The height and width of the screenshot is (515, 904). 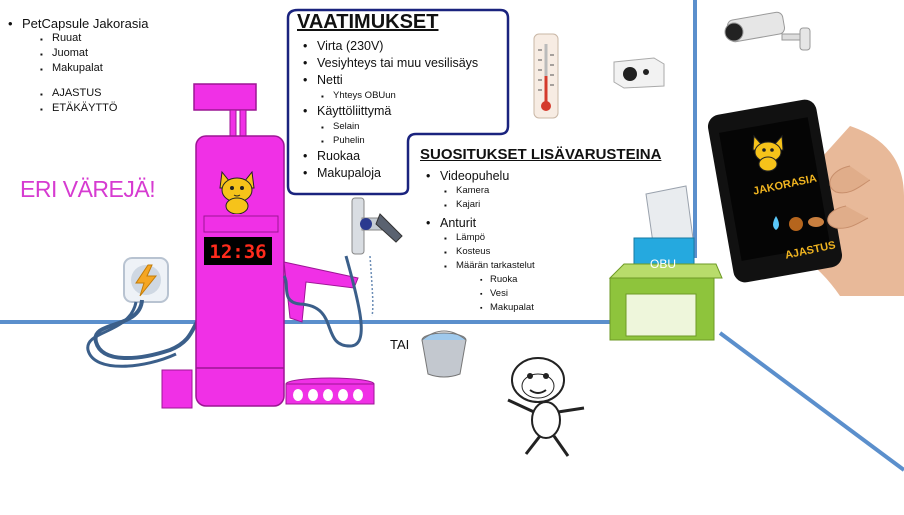 I want to click on or-label: TAI, so click(x=400, y=344).